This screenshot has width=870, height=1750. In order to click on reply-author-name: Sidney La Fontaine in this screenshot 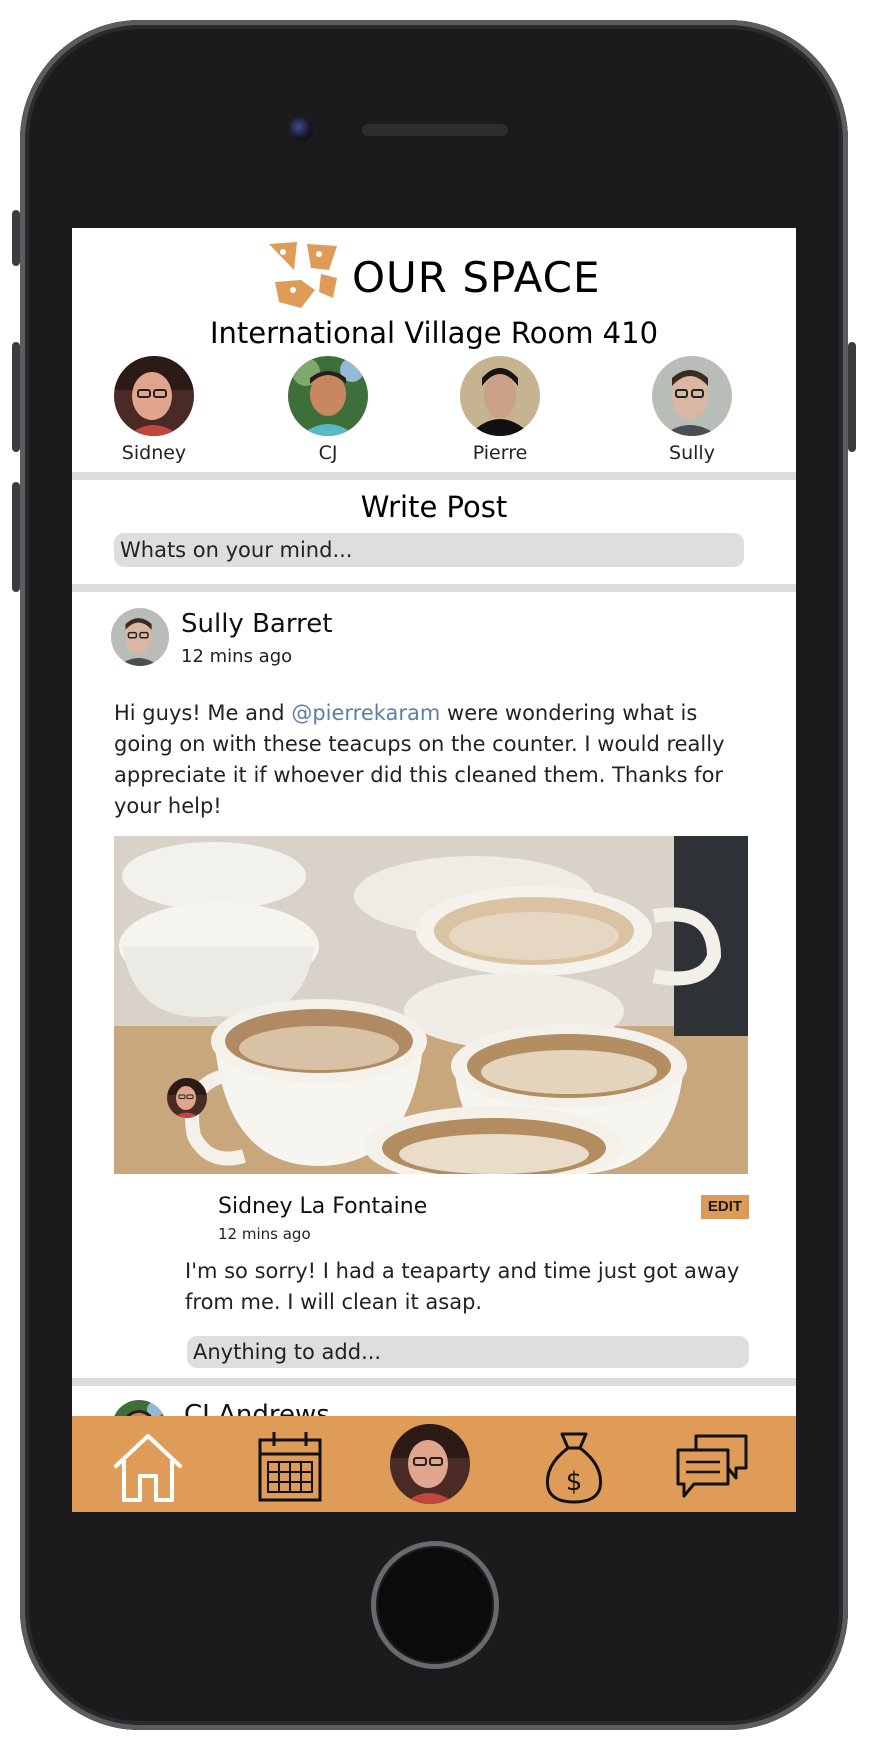, I will do `click(322, 1206)`.